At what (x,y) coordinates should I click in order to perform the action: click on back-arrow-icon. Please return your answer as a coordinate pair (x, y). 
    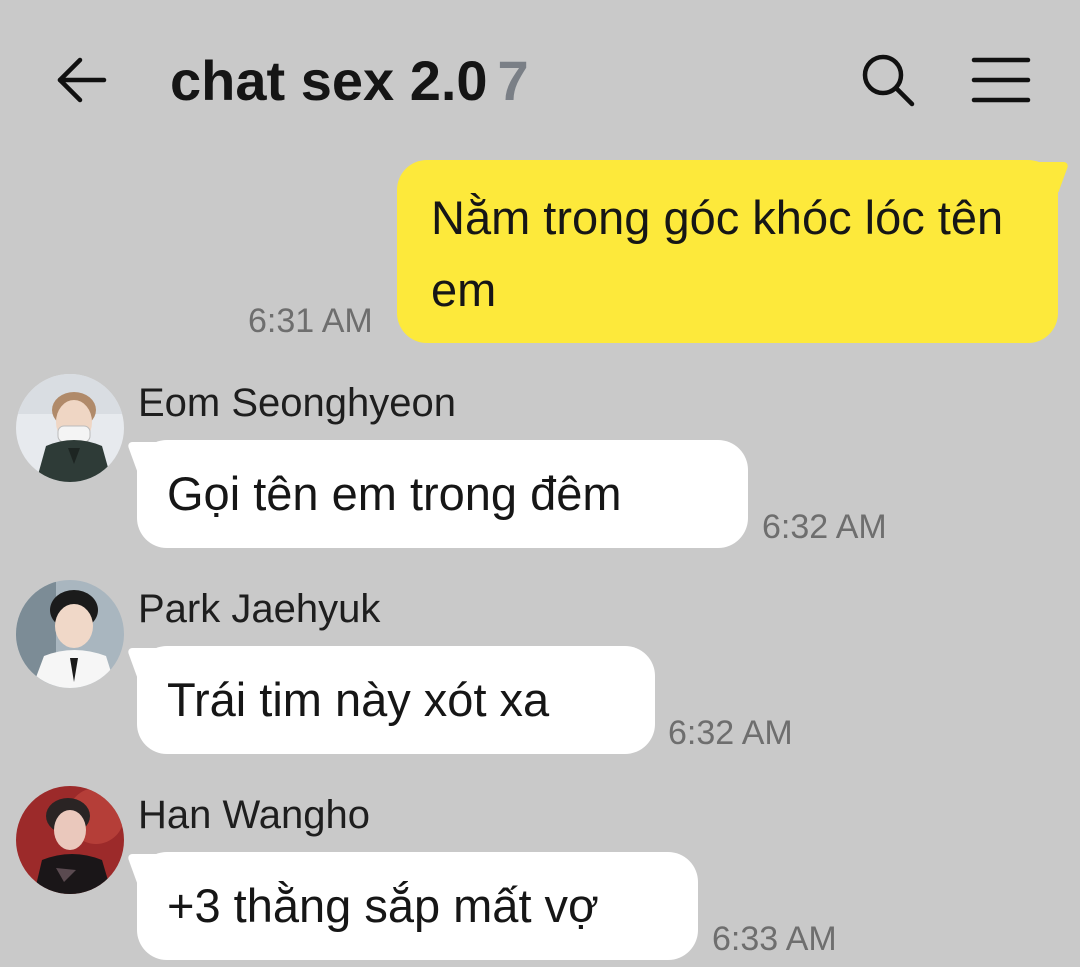
    Looking at the image, I should click on (82, 80).